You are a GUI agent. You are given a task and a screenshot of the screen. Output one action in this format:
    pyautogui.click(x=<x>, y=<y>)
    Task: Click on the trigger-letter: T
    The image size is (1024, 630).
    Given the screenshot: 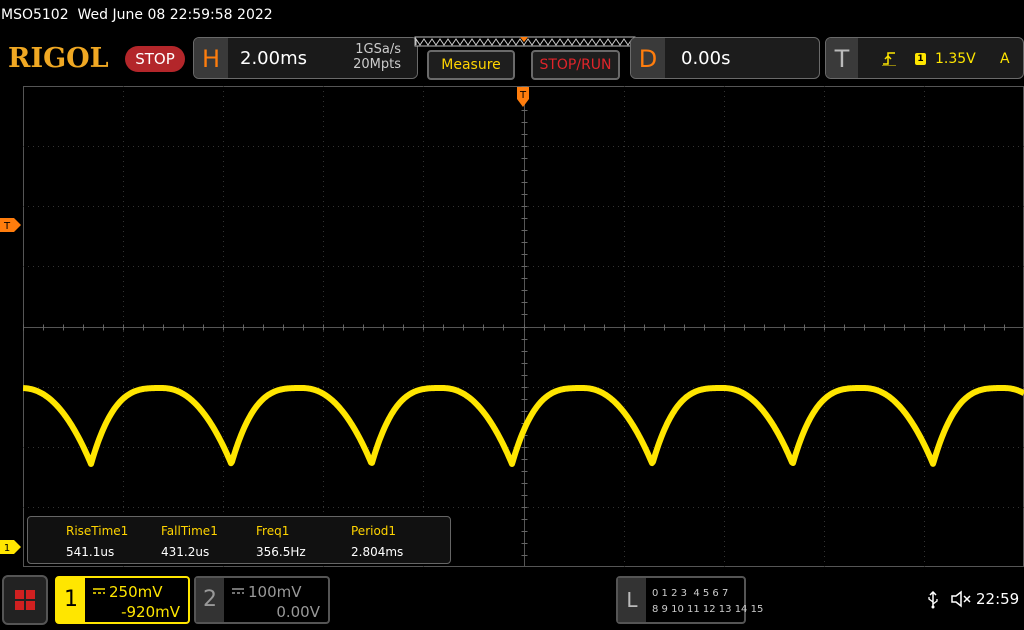 What is the action you would take?
    pyautogui.click(x=842, y=58)
    